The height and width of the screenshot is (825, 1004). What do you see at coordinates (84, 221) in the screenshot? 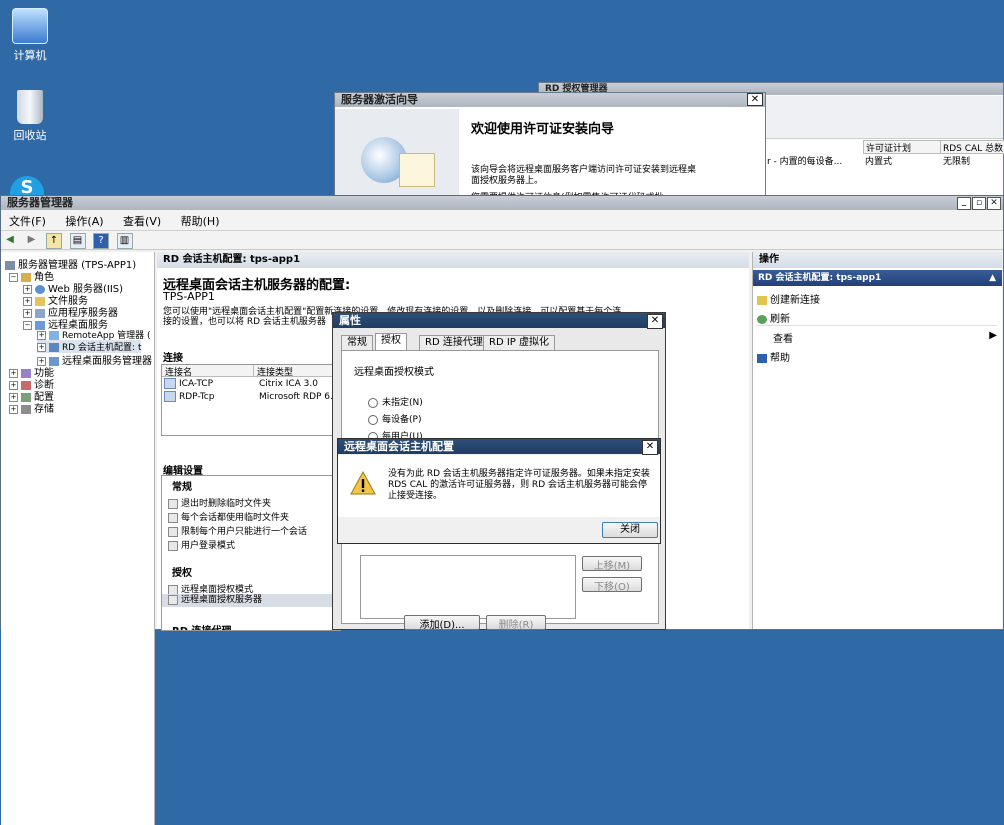
I see `menu-action: 操作(A)` at bounding box center [84, 221].